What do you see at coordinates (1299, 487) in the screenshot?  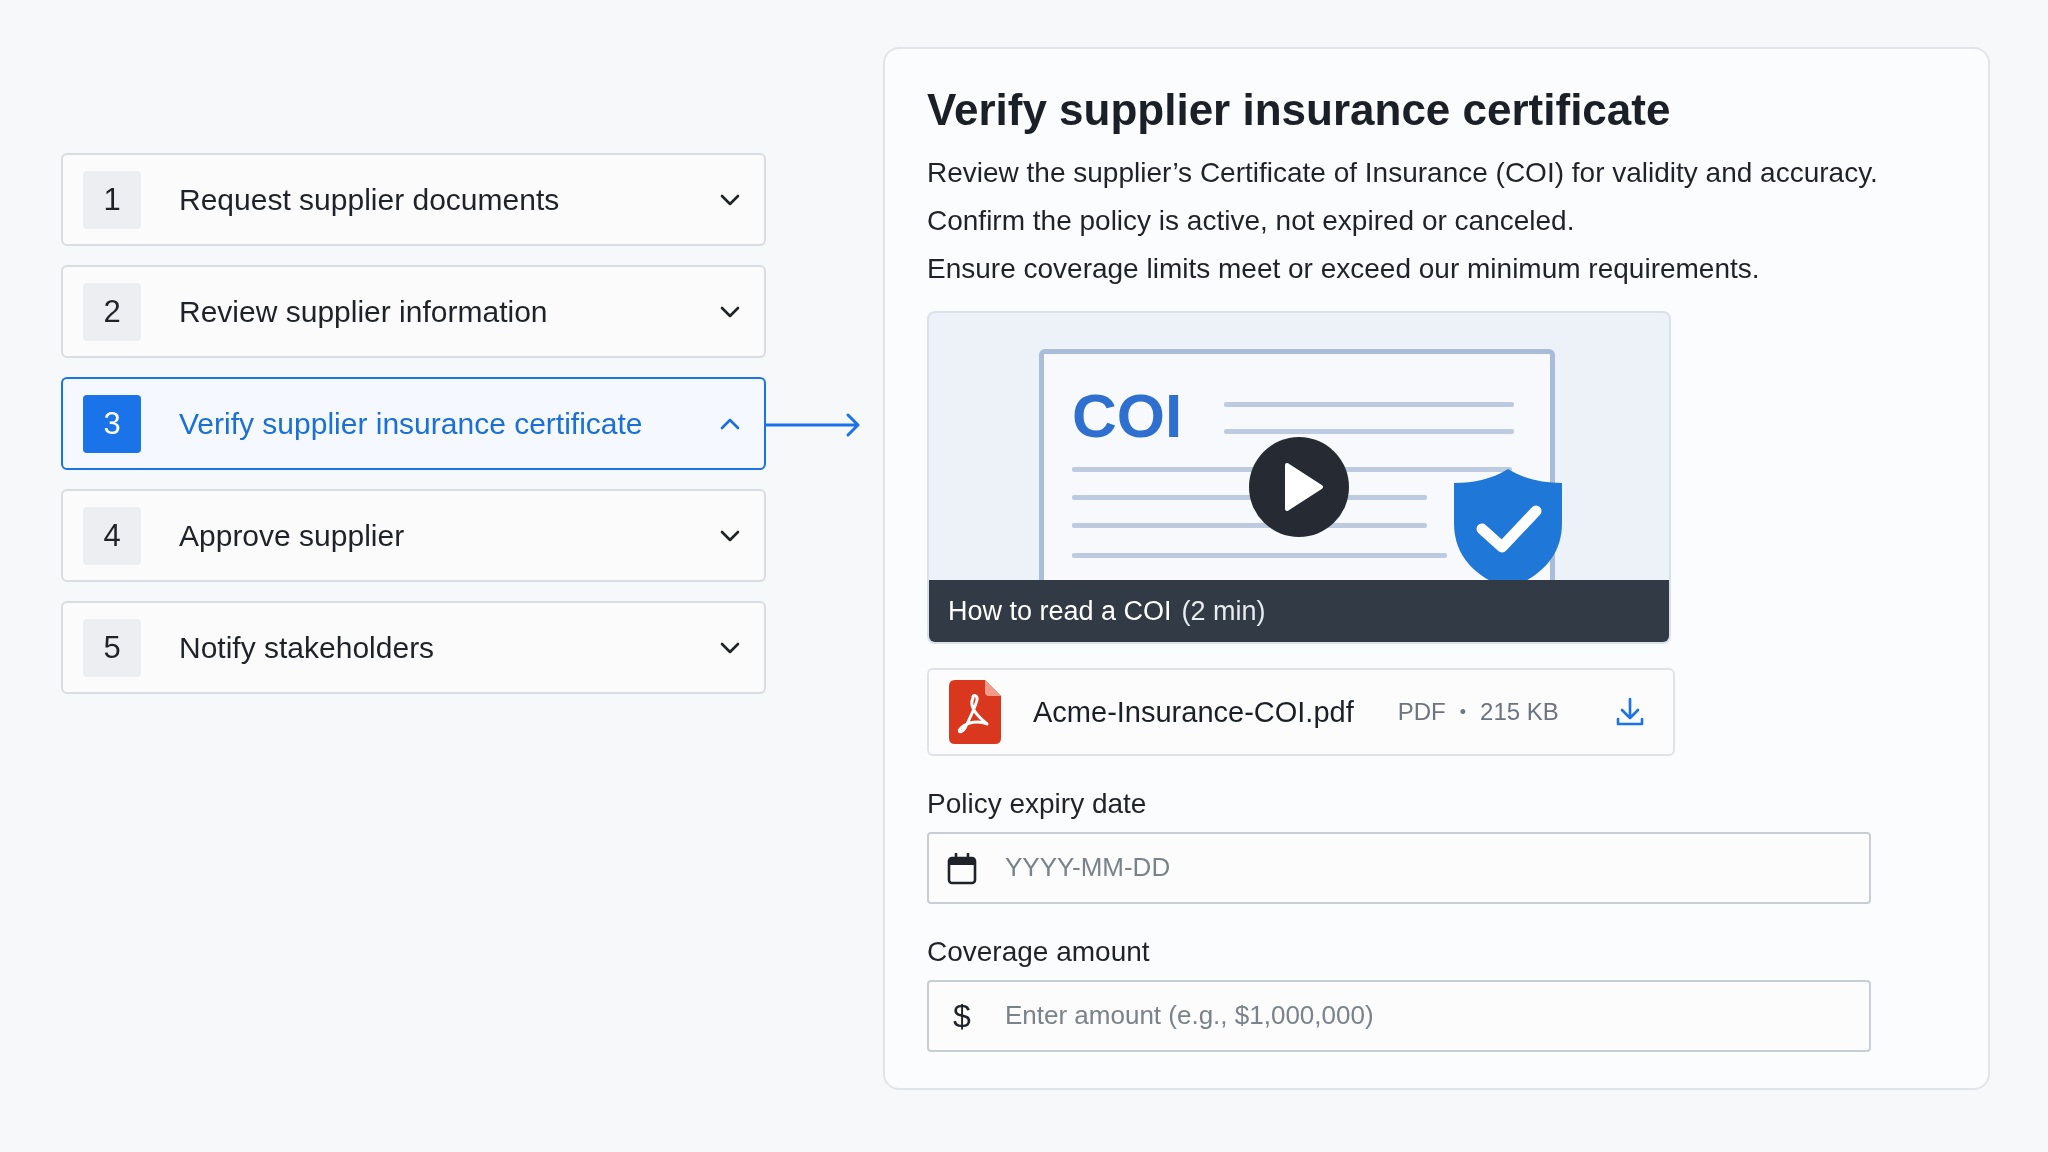 I see `play-icon` at bounding box center [1299, 487].